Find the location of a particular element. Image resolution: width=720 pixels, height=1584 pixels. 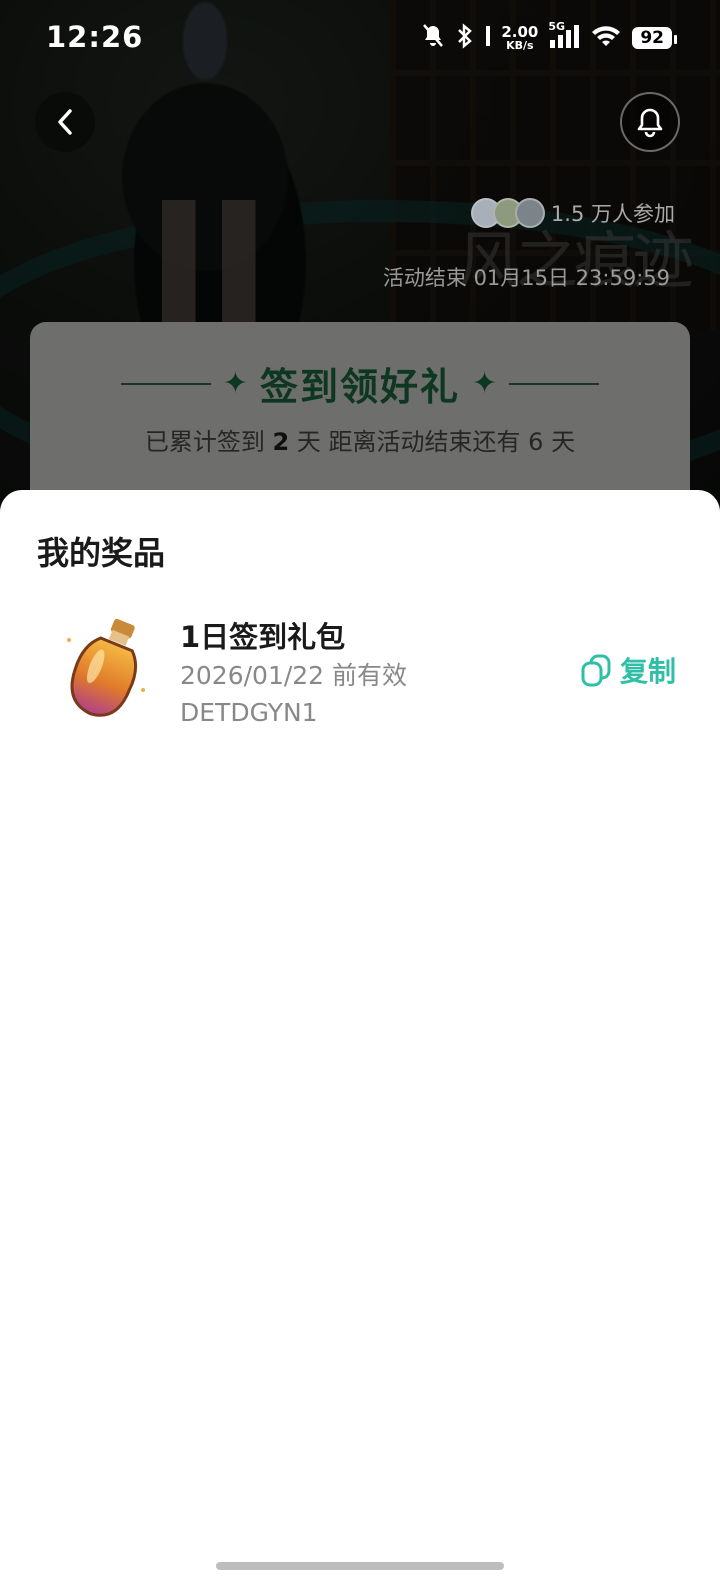

battery-icon: 92 is located at coordinates (654, 38).